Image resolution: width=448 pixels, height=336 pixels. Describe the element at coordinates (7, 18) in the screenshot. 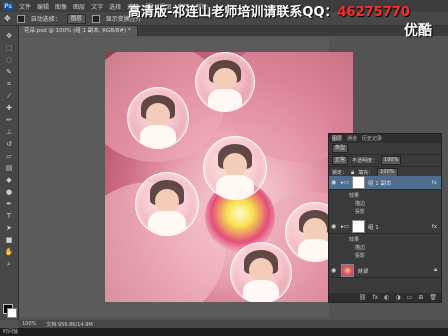

I see `move-tool-icon: ✥` at that location.